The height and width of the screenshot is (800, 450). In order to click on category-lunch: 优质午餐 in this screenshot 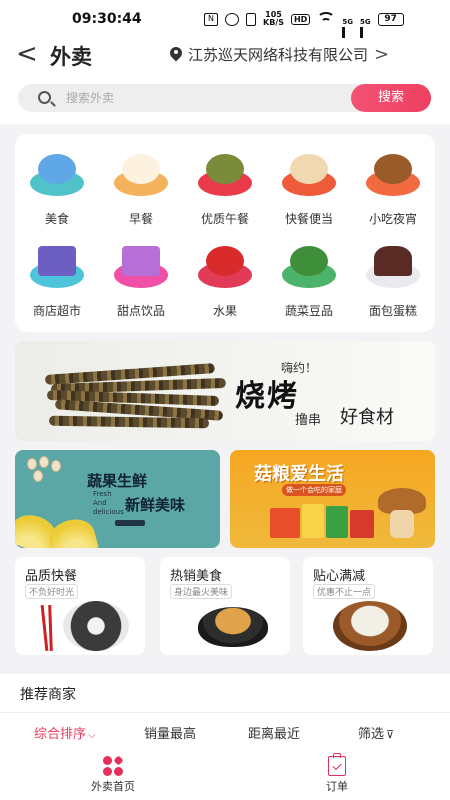, I will do `click(225, 185)`.